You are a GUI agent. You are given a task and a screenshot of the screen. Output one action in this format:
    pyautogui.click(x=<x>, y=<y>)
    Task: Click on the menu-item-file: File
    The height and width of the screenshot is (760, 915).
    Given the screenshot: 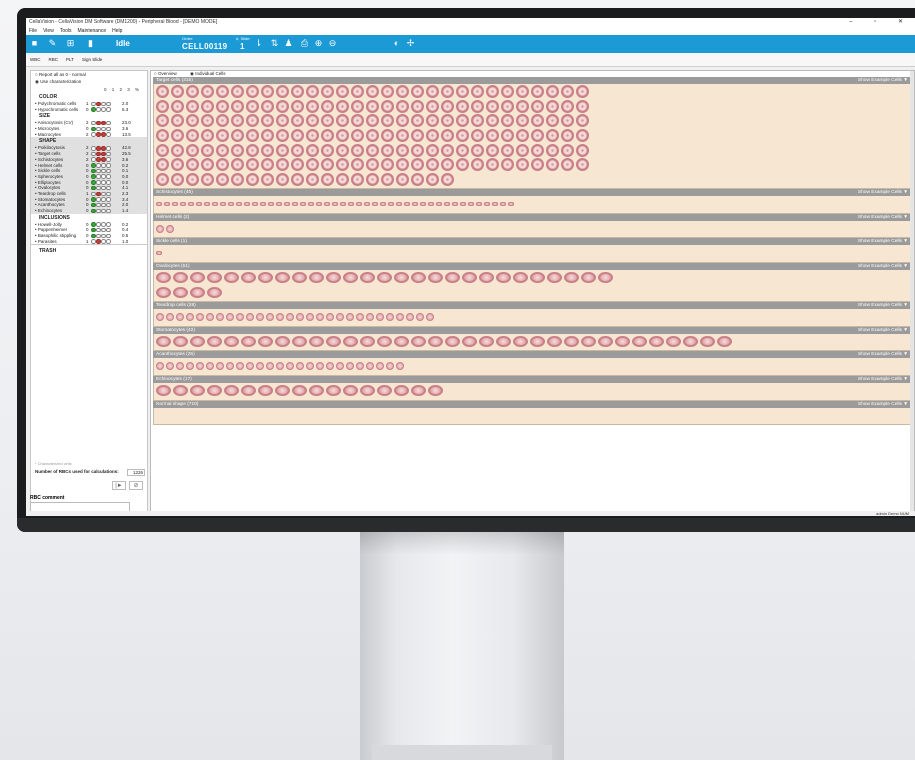 What is the action you would take?
    pyautogui.click(x=33, y=31)
    